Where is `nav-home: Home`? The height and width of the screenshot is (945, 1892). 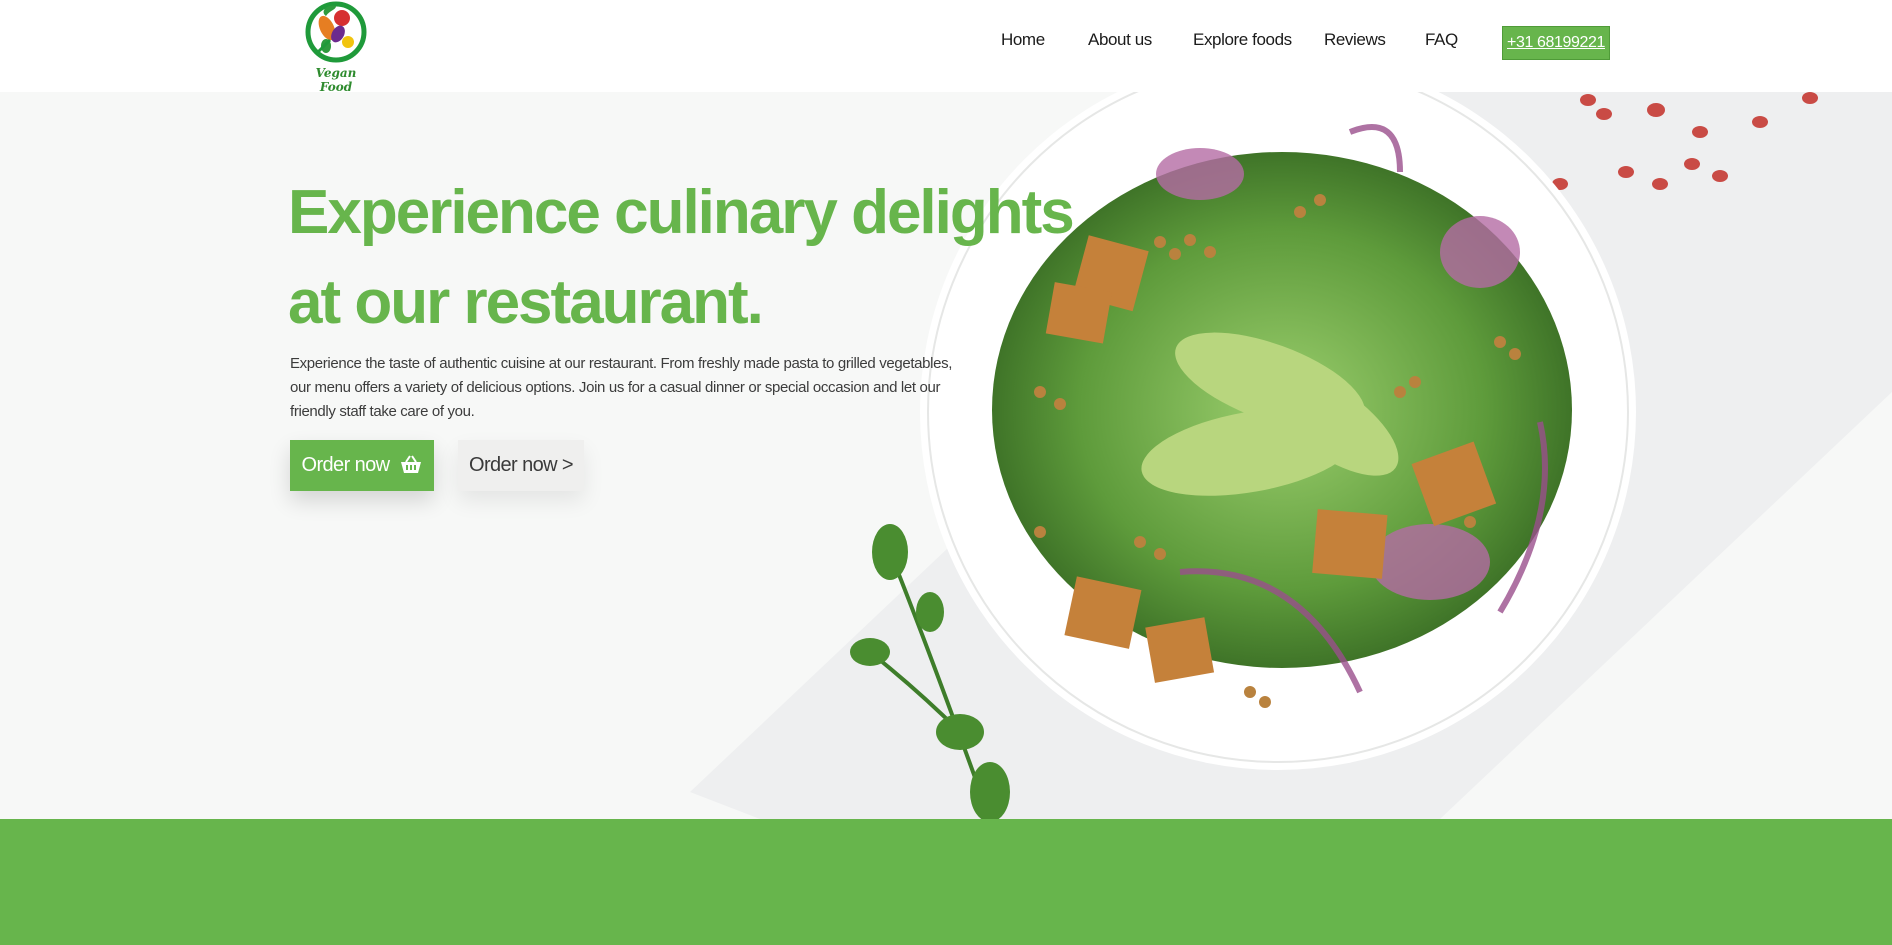 nav-home: Home is located at coordinates (1023, 40).